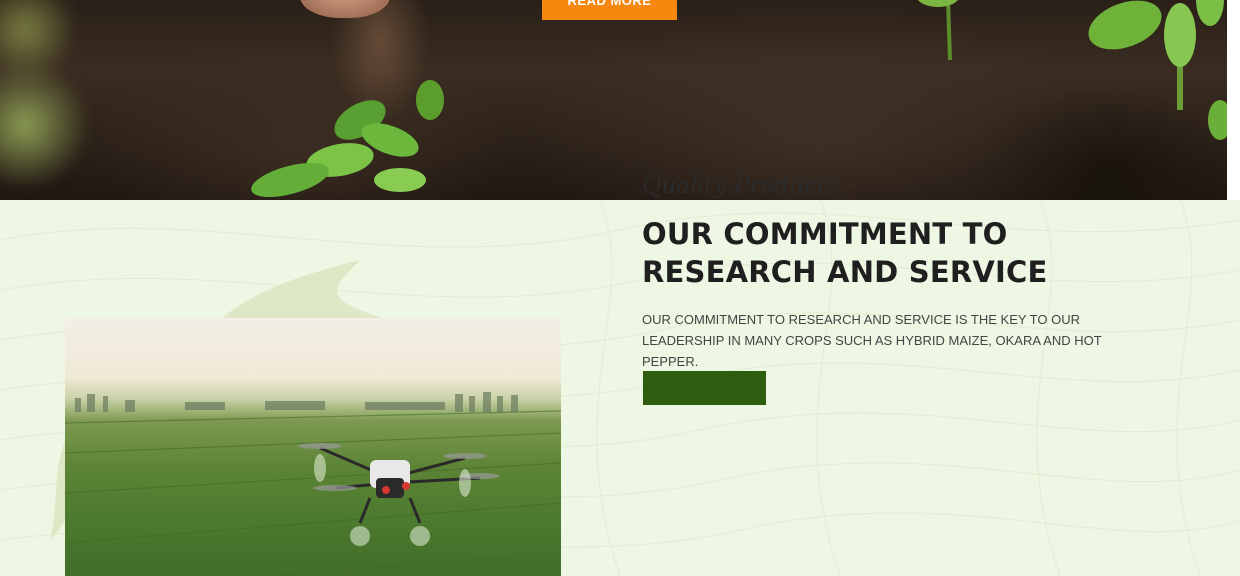 Image resolution: width=1240 pixels, height=576 pixels. What do you see at coordinates (609, 10) in the screenshot?
I see `read-more-button: READ MORE` at bounding box center [609, 10].